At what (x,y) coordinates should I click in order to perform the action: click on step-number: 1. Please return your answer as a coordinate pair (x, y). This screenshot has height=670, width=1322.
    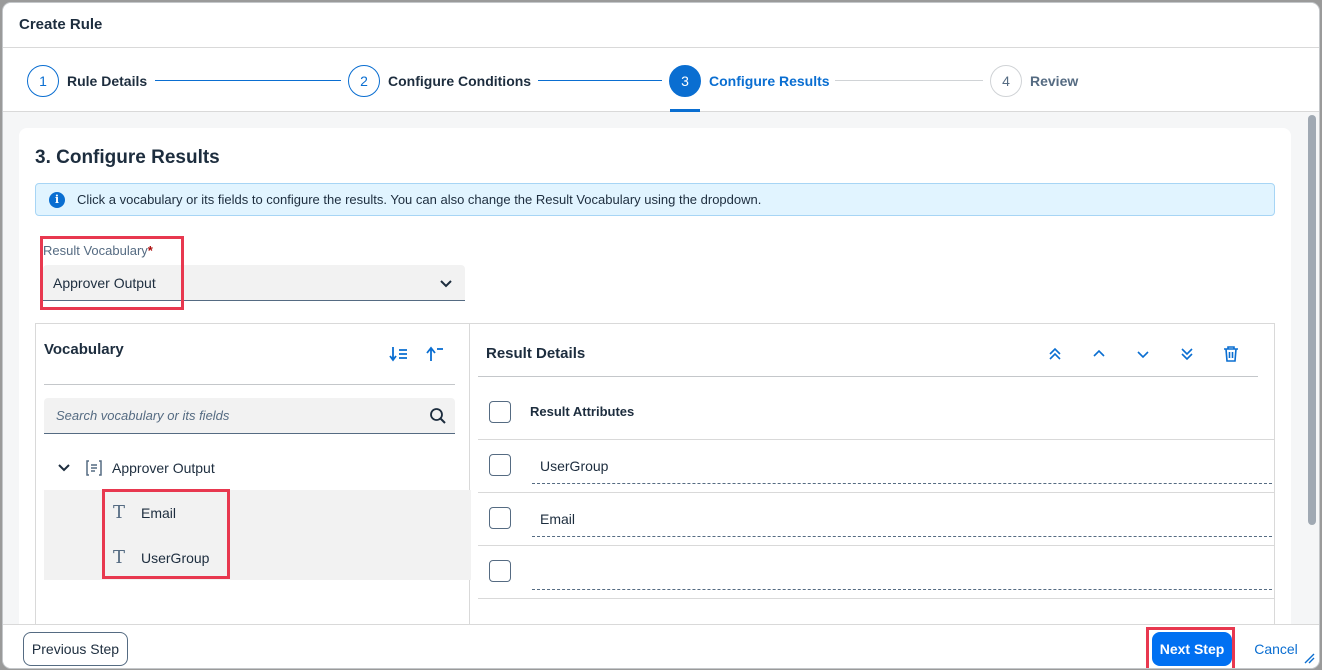
    Looking at the image, I should click on (43, 81).